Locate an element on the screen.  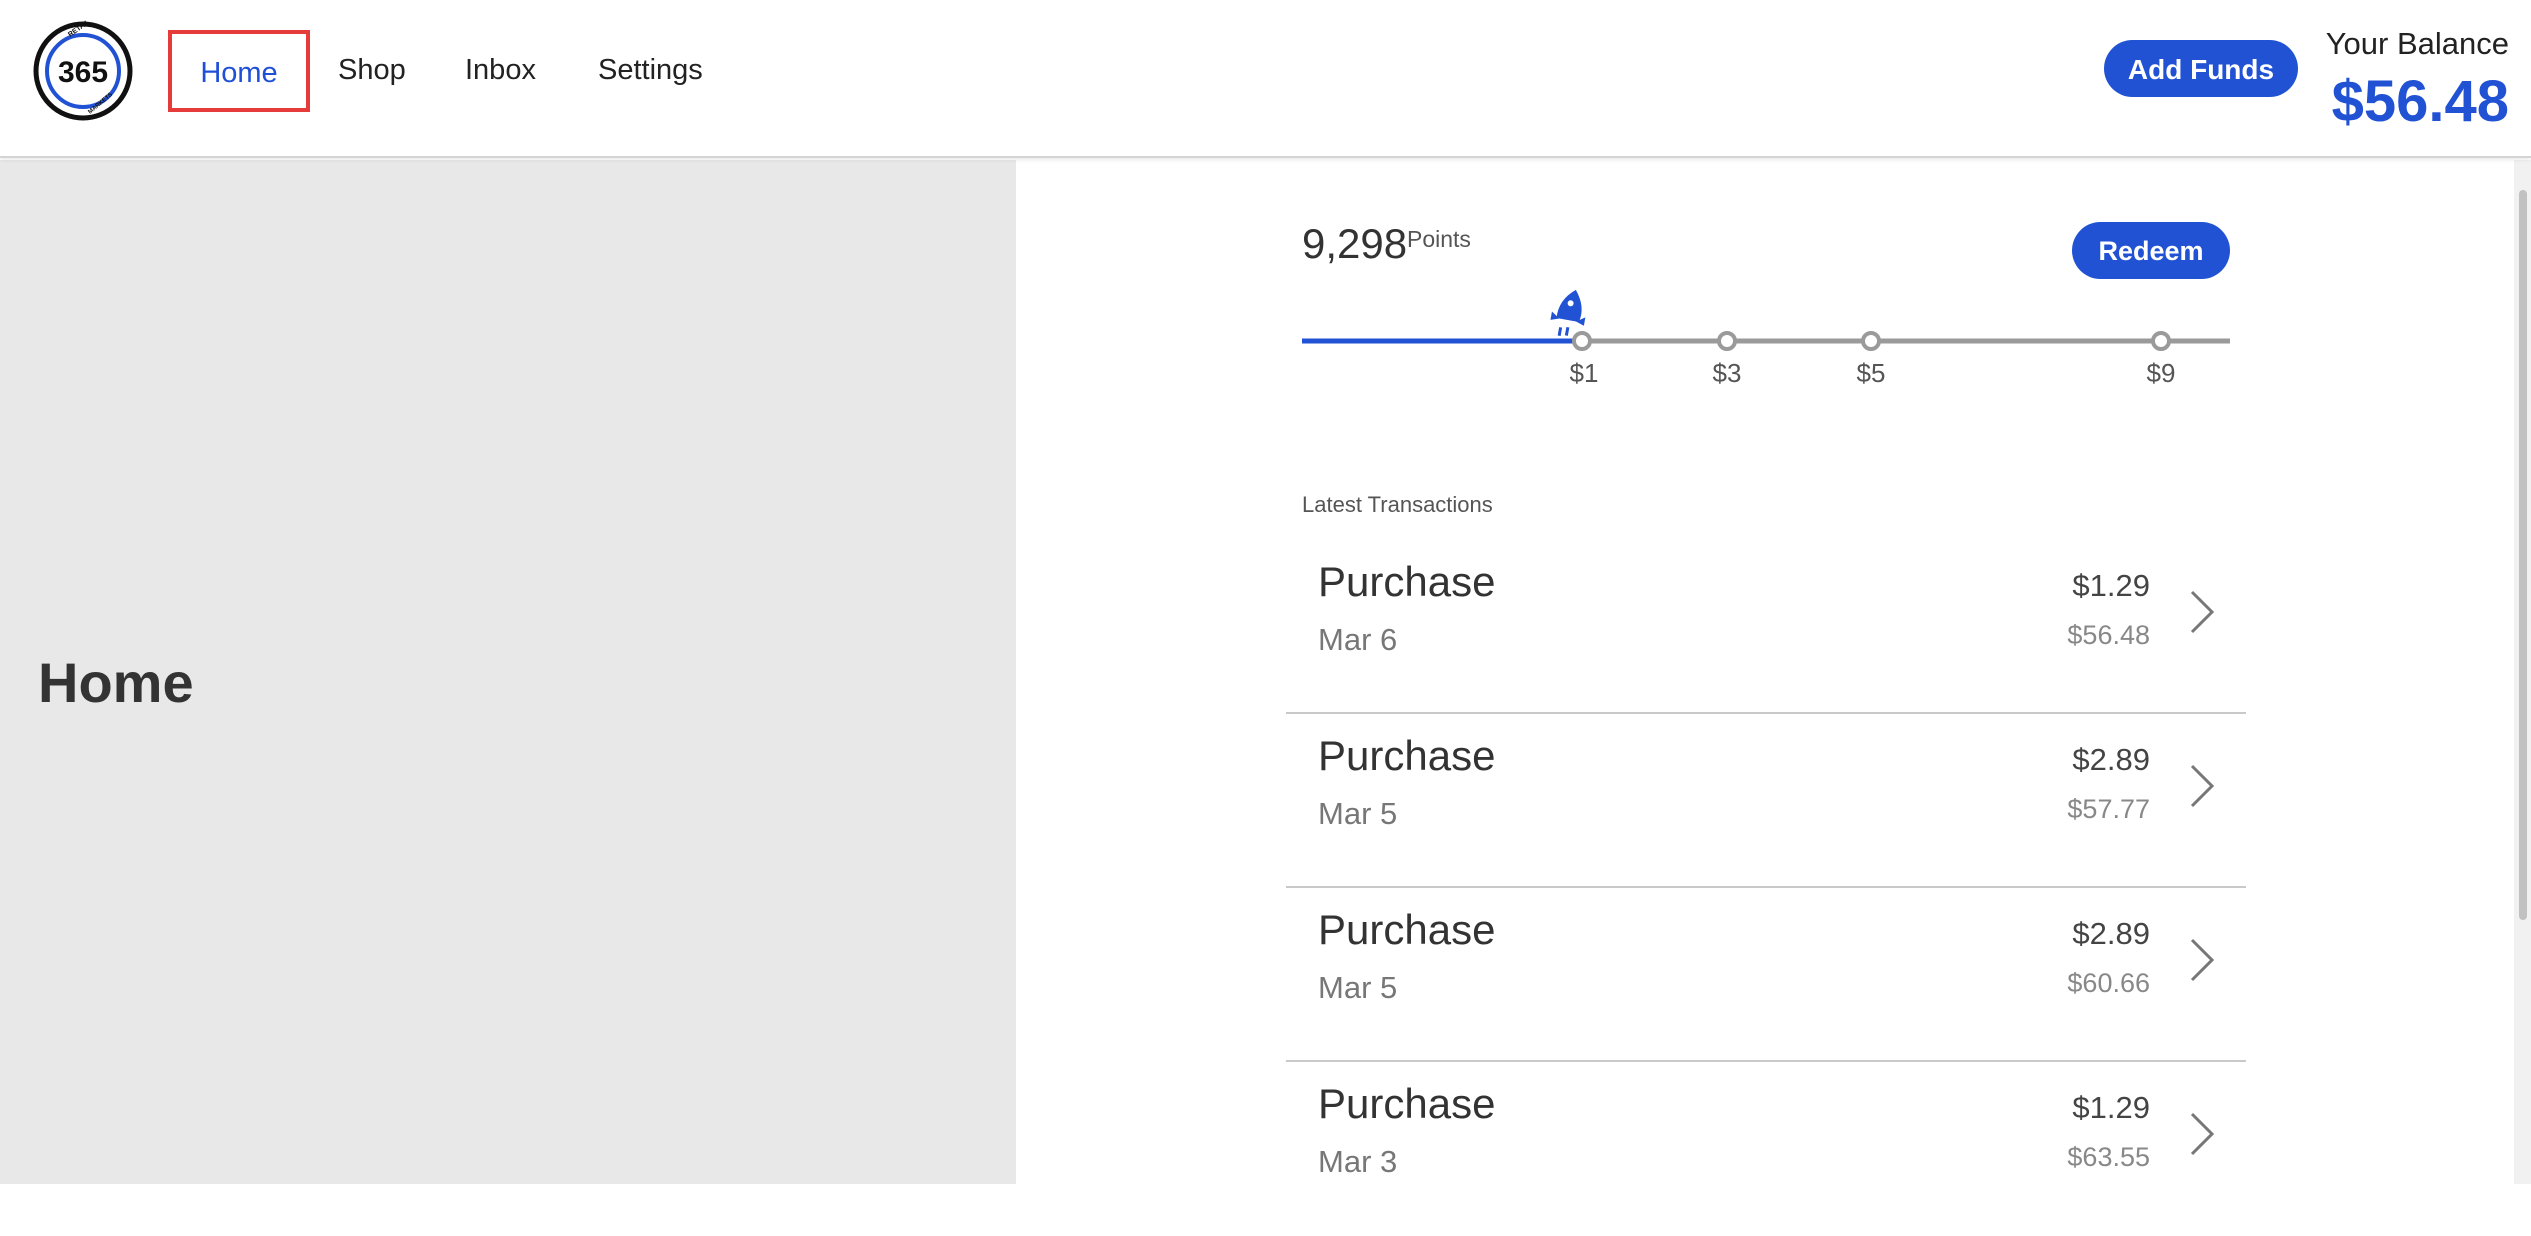
milestone-label-2: $3 is located at coordinates (1727, 373).